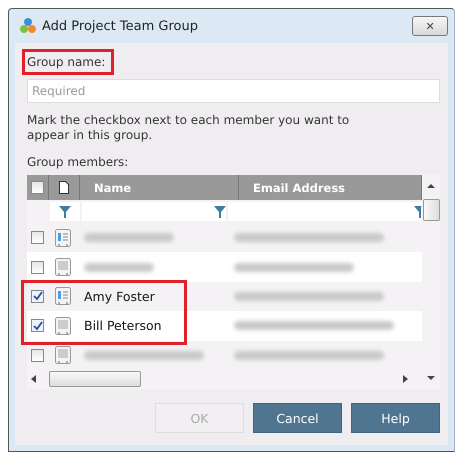 The height and width of the screenshot is (456, 461). Describe the element at coordinates (431, 282) in the screenshot. I see `vertical-scrollbar` at that location.